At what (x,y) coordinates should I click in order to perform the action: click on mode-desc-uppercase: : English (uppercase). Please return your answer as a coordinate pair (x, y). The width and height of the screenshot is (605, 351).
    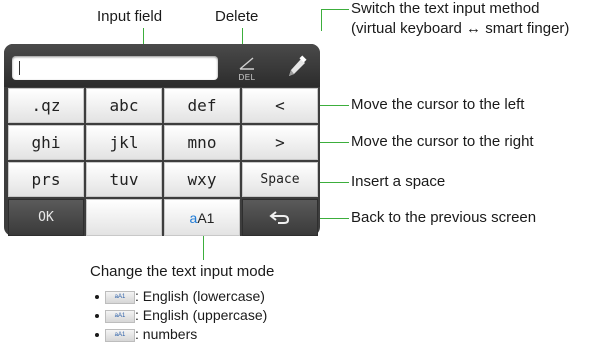
    Looking at the image, I should click on (201, 315).